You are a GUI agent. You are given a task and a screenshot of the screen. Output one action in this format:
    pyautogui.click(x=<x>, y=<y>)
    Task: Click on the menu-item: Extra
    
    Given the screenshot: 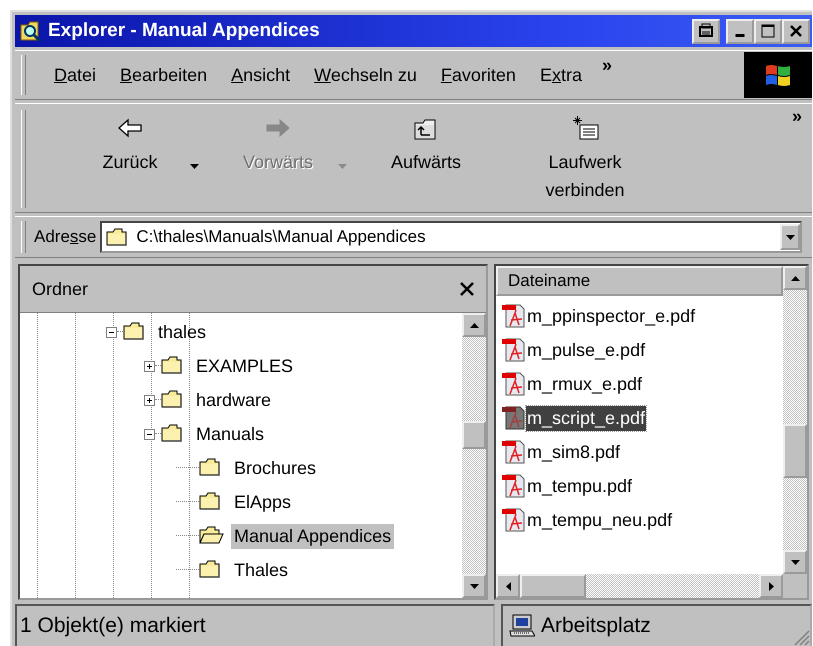 What is the action you would take?
    pyautogui.click(x=561, y=75)
    